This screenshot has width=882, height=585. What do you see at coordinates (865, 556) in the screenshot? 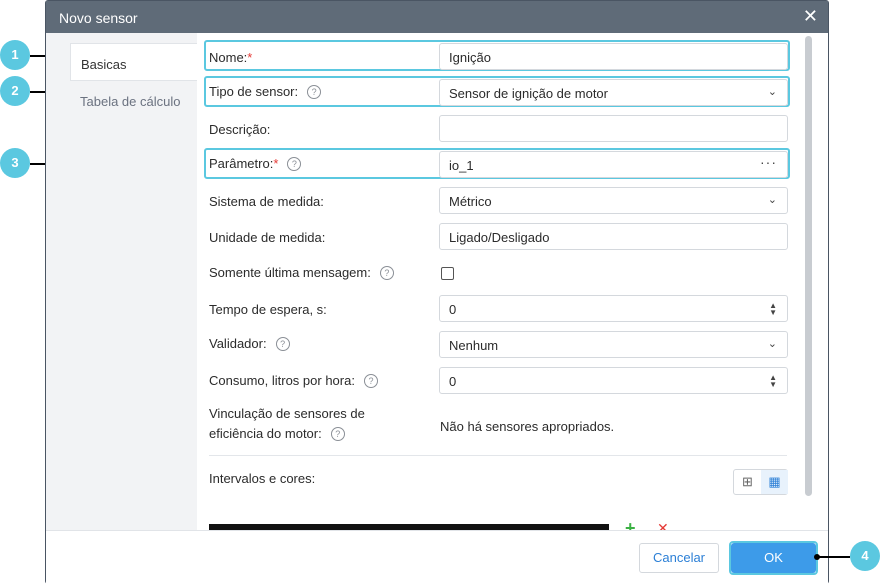
I see `callout-badge-4: 4` at bounding box center [865, 556].